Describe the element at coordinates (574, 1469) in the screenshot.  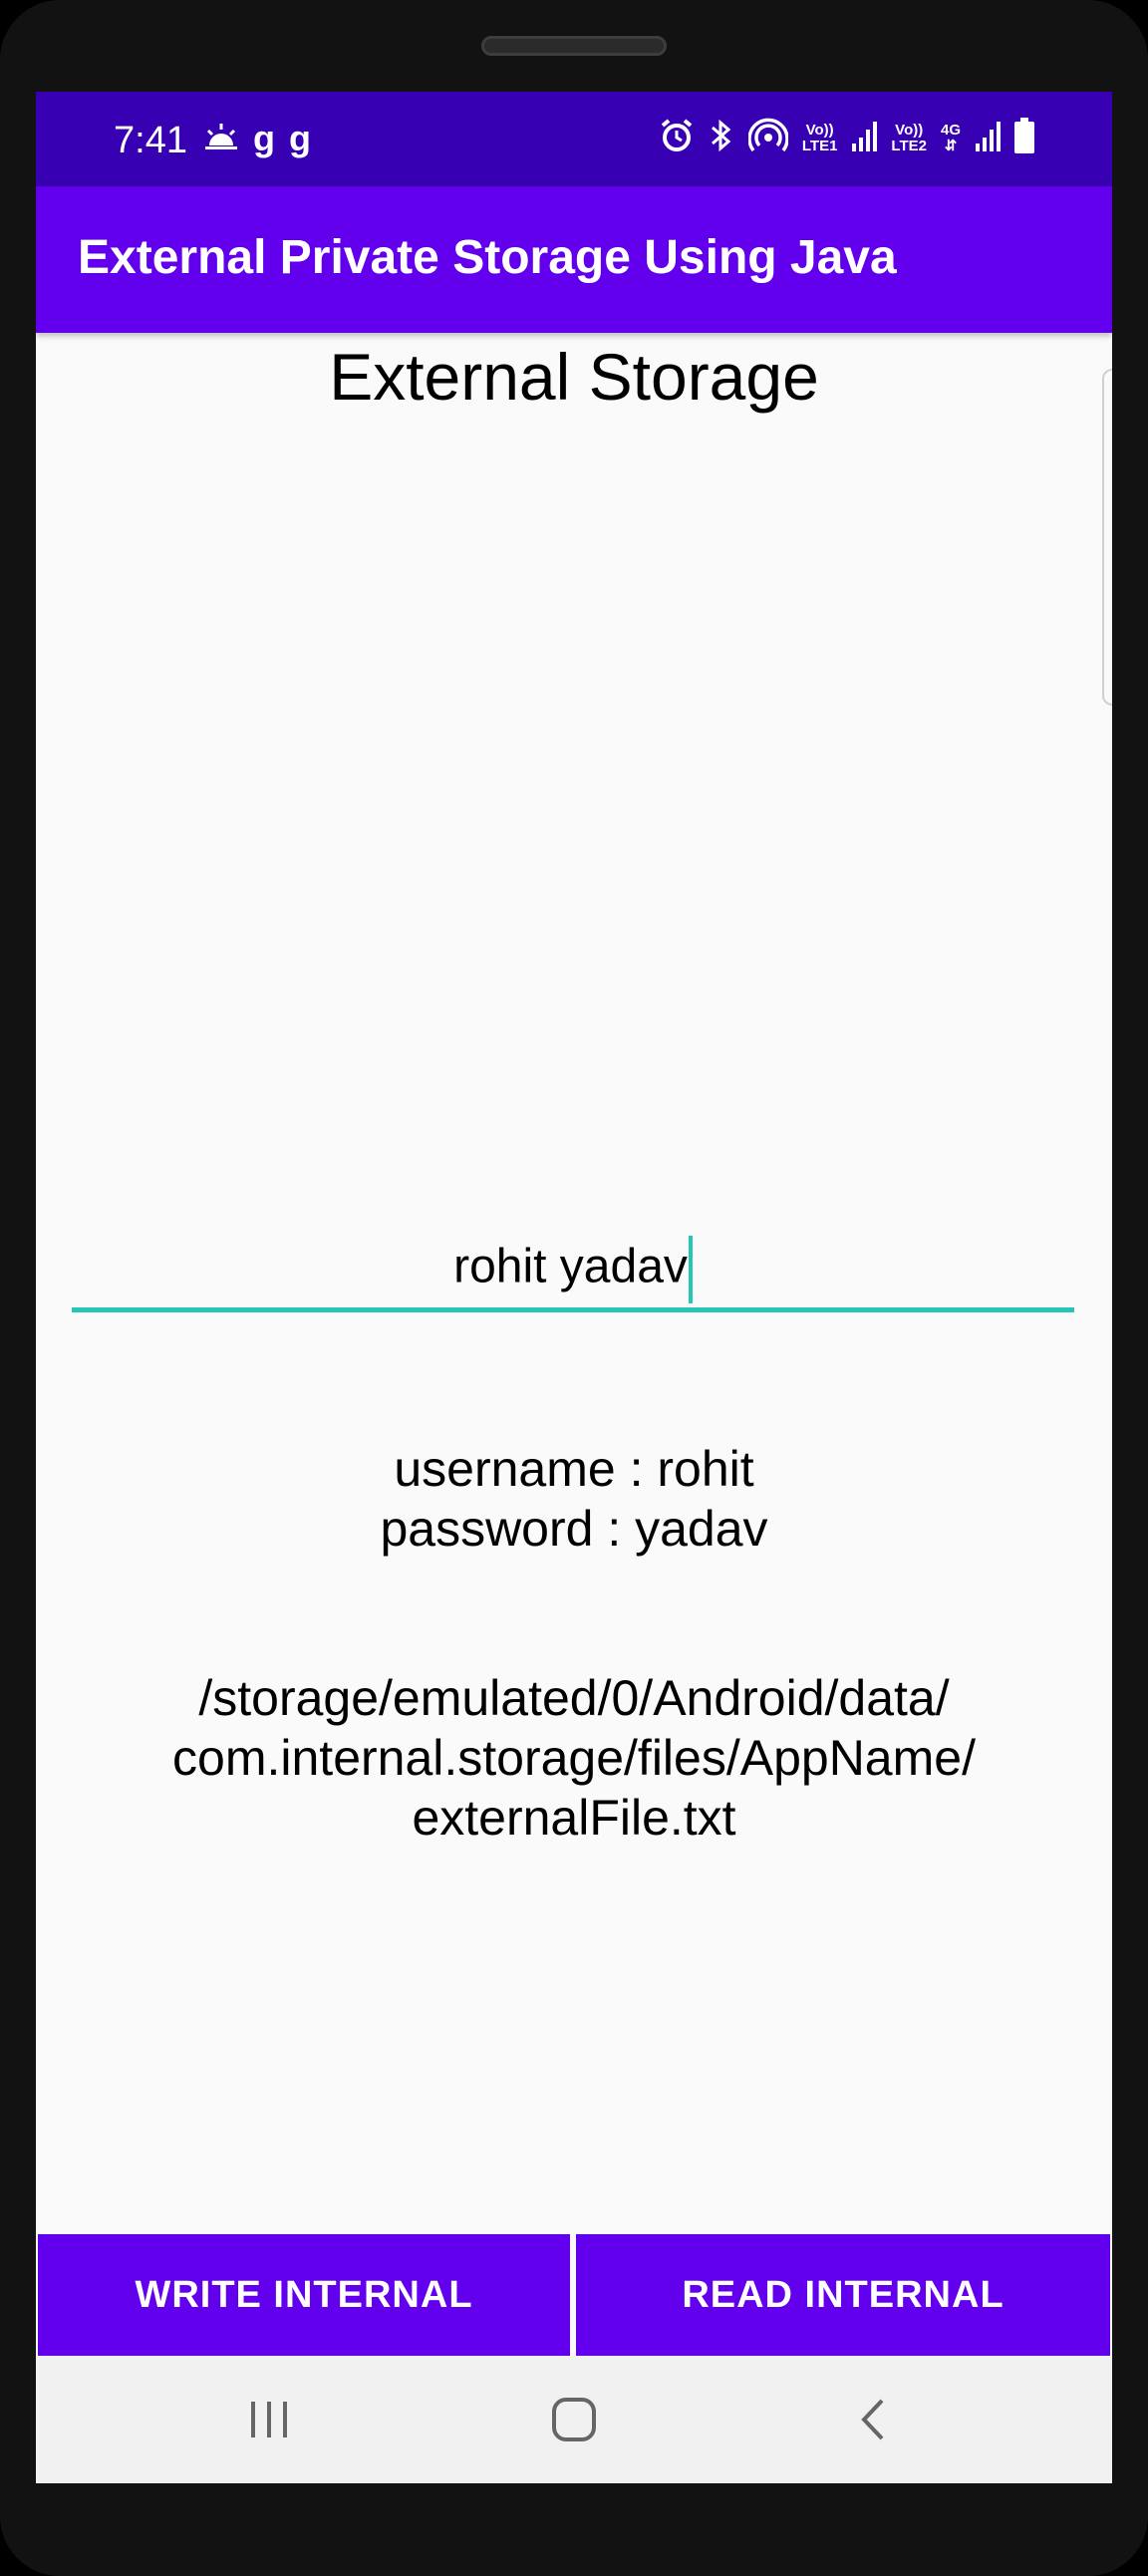
I see `username-text: username : rohit` at that location.